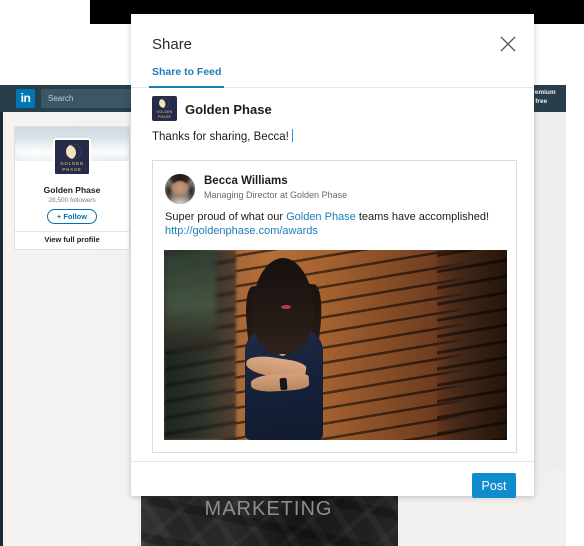 The width and height of the screenshot is (584, 546). Describe the element at coordinates (321, 217) in the screenshot. I see `brand-mention-link: Golden Phase` at that location.